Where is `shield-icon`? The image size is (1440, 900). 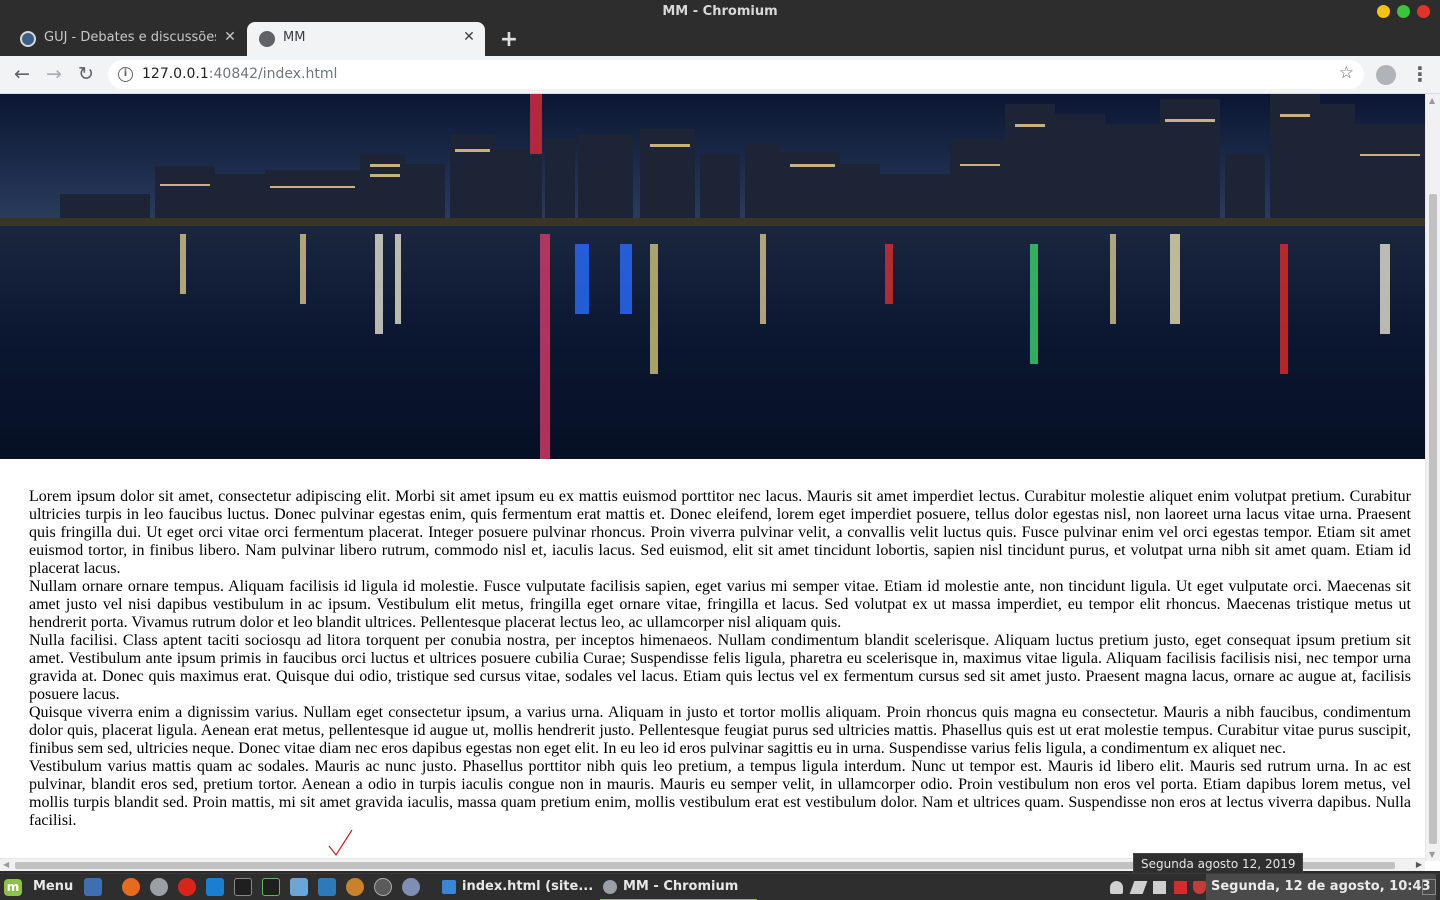
shield-icon is located at coordinates (1199, 887).